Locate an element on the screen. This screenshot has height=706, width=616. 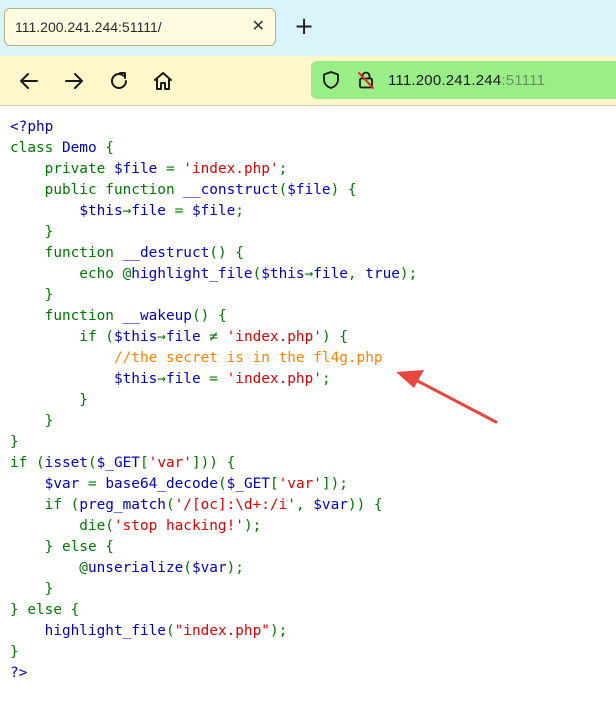
reload-button is located at coordinates (119, 81).